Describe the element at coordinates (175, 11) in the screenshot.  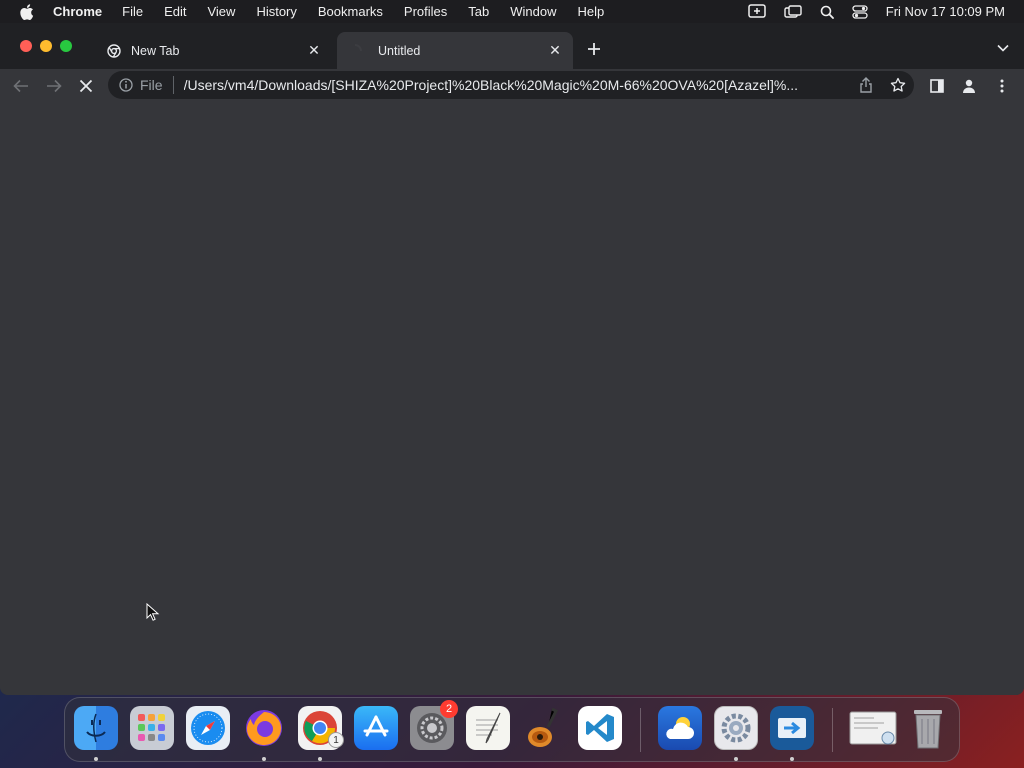
I see `menu-edit: Edit` at that location.